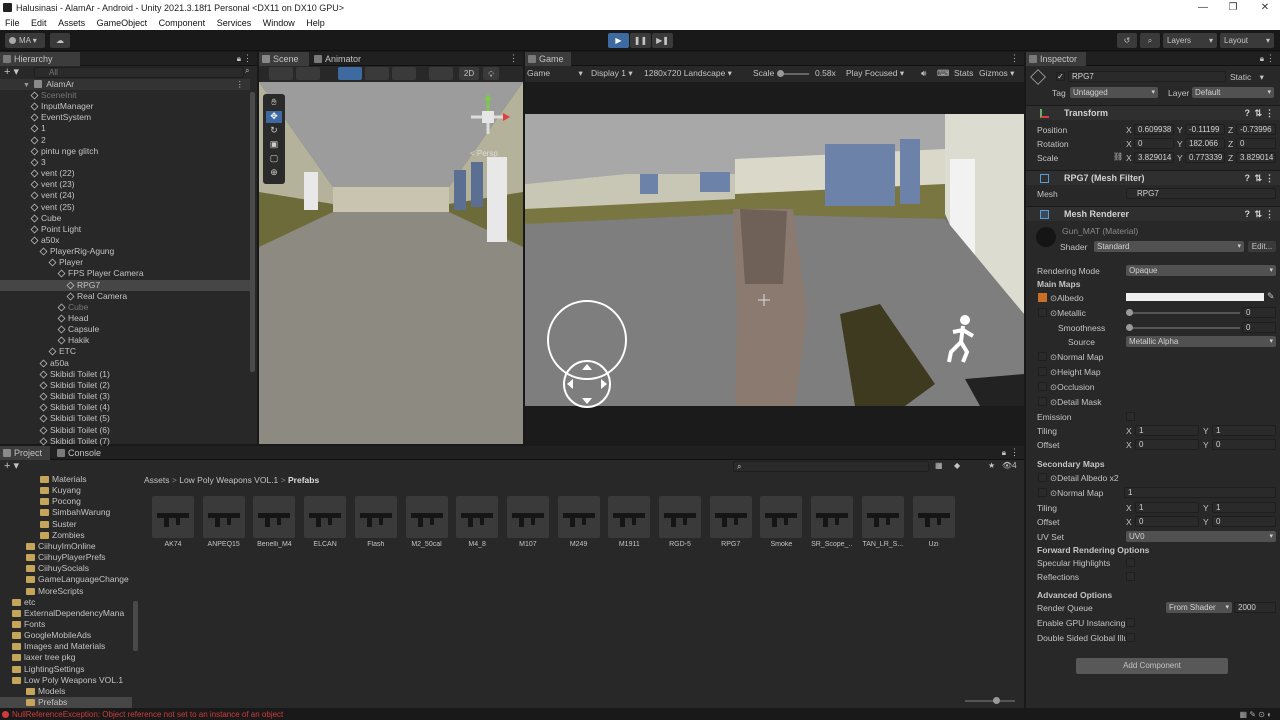 This screenshot has height=720, width=1280. What do you see at coordinates (1154, 129) in the screenshot?
I see `position-x-field: 0.609938` at bounding box center [1154, 129].